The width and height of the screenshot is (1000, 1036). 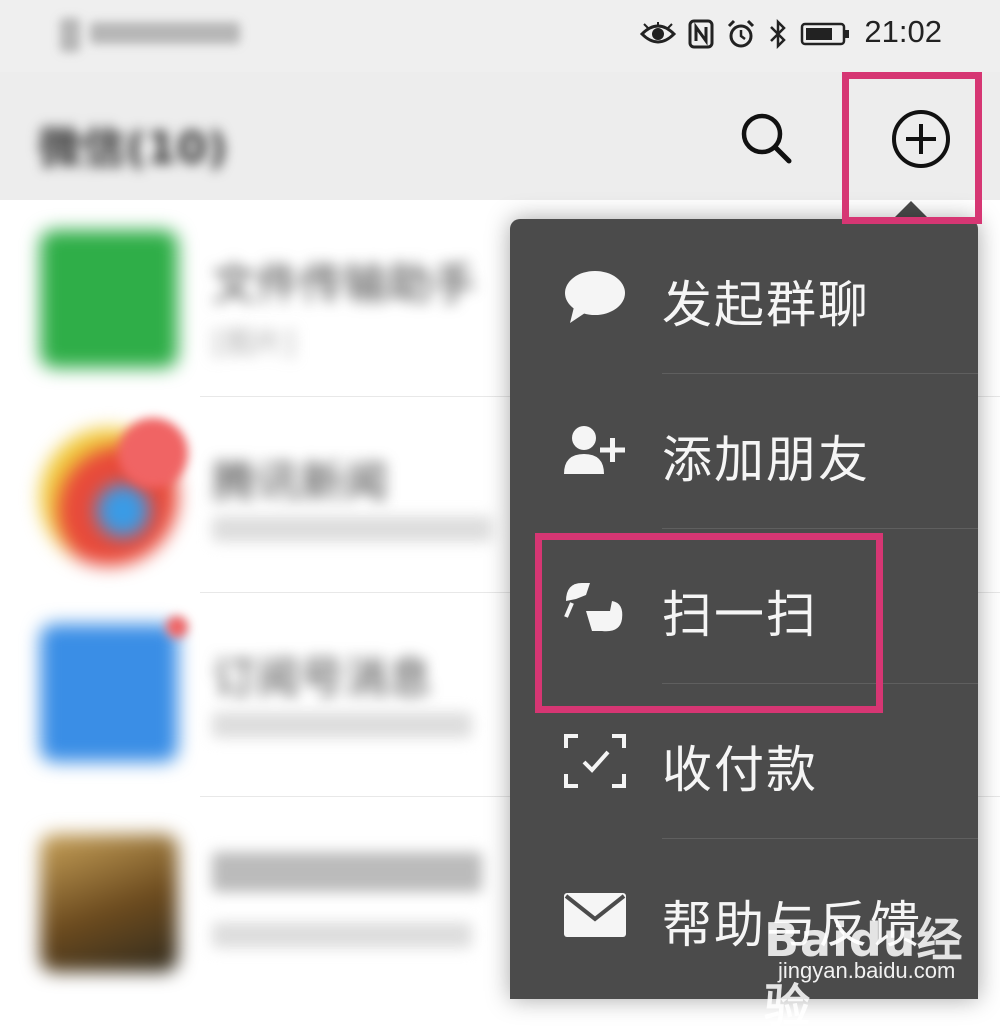 I want to click on status-bar: 21:02, so click(x=500, y=36).